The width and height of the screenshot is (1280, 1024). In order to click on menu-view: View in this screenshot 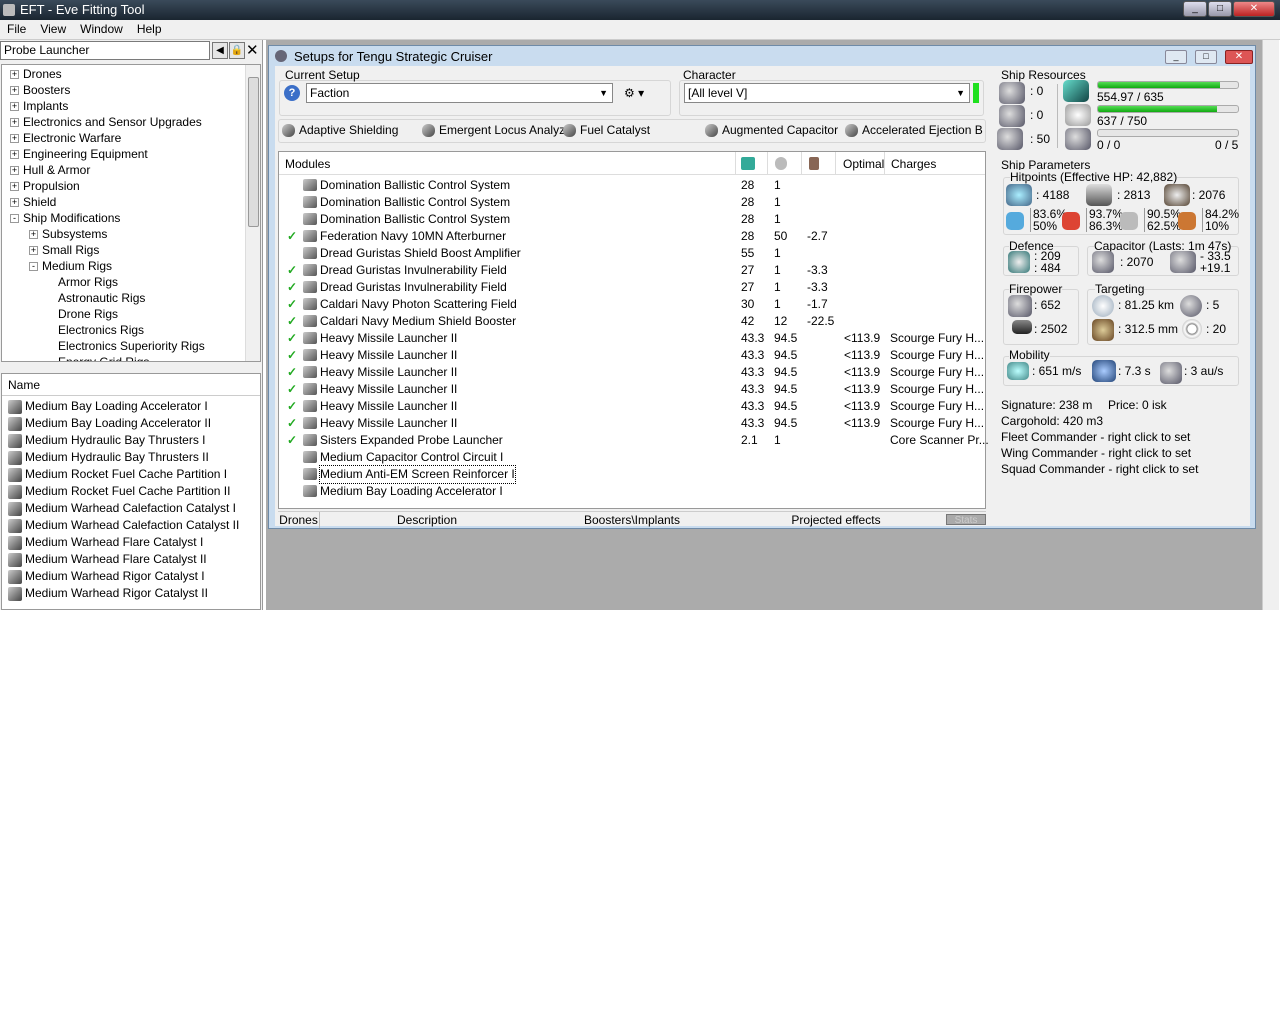, I will do `click(53, 29)`.